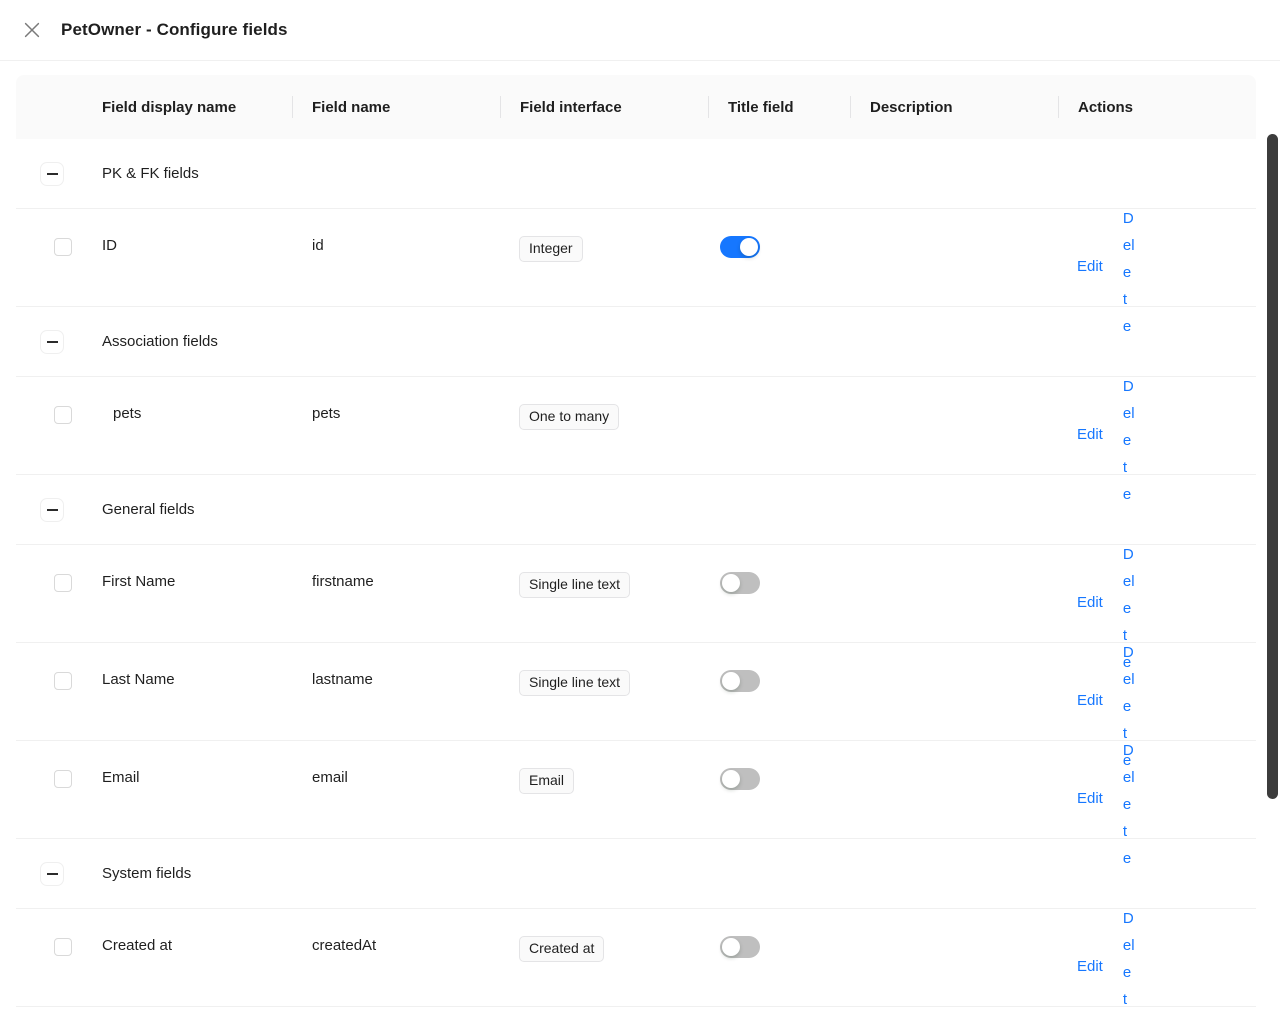 The image size is (1280, 1015). What do you see at coordinates (636, 874) in the screenshot?
I see `field-group-row: System fields` at bounding box center [636, 874].